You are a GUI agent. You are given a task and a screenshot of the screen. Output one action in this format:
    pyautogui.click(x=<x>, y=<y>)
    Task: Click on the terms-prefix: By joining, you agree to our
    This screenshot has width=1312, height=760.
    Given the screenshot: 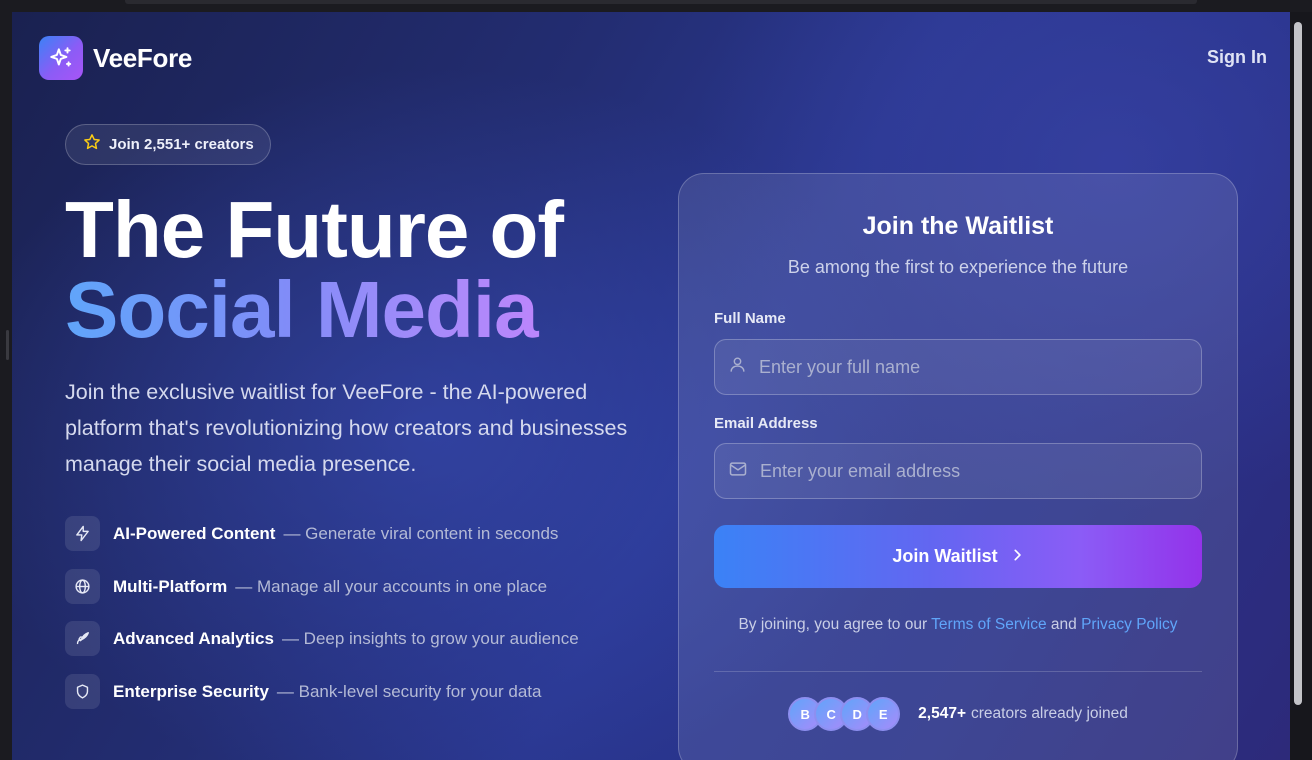 What is the action you would take?
    pyautogui.click(x=833, y=624)
    